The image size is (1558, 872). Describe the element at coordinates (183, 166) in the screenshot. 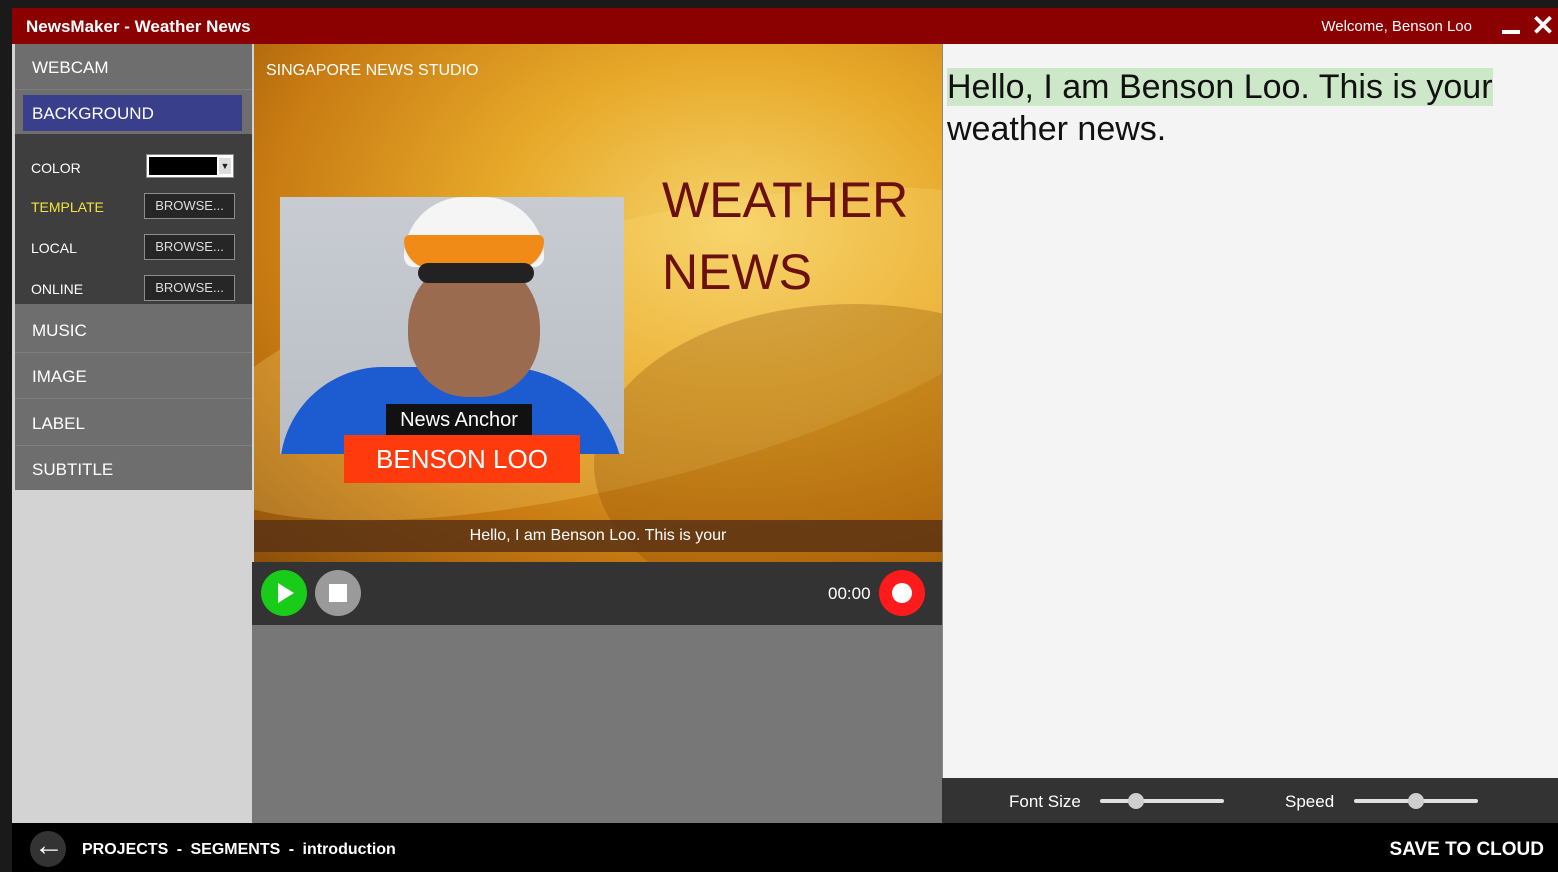

I see `color-swatch` at that location.